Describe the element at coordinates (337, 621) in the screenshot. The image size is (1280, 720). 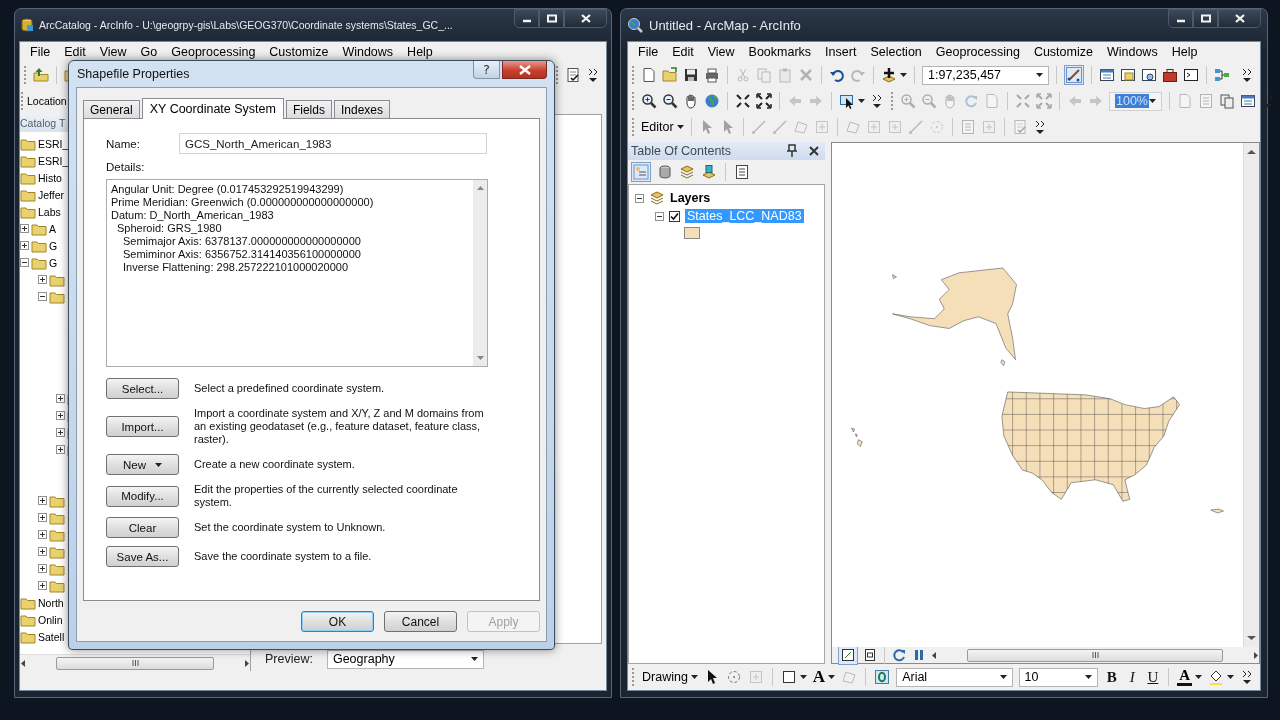
I see `dialog-button: OK` at that location.